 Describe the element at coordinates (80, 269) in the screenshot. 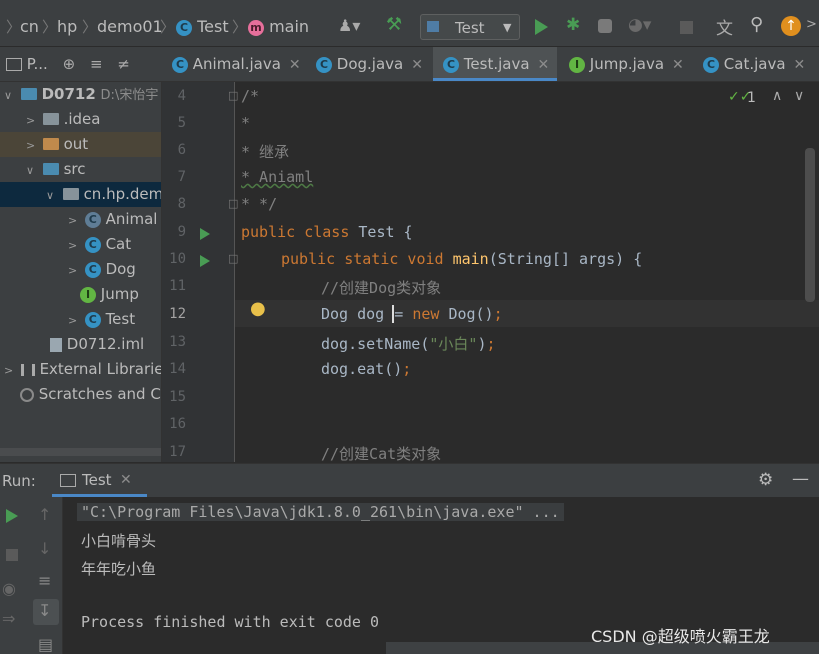

I see `tree-item-dog: > C Dog` at that location.